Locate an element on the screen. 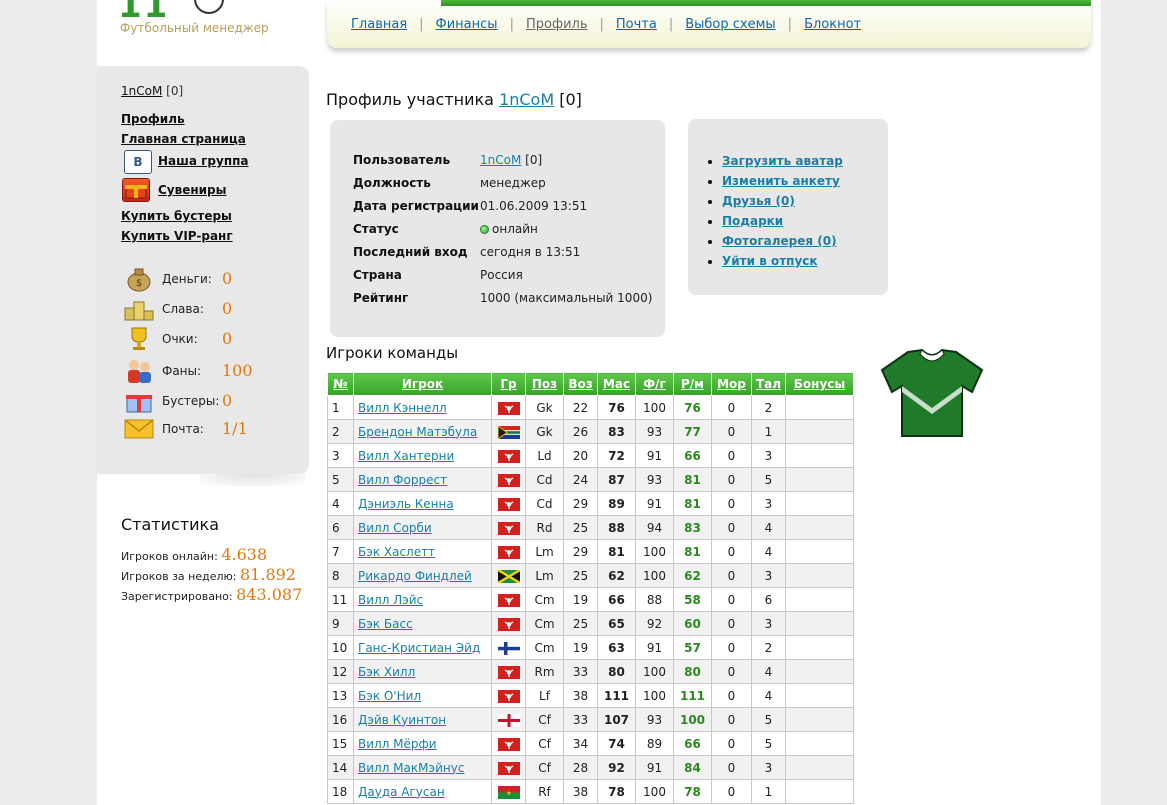  player-name-cell: Вилл Кэннелл is located at coordinates (422, 407).